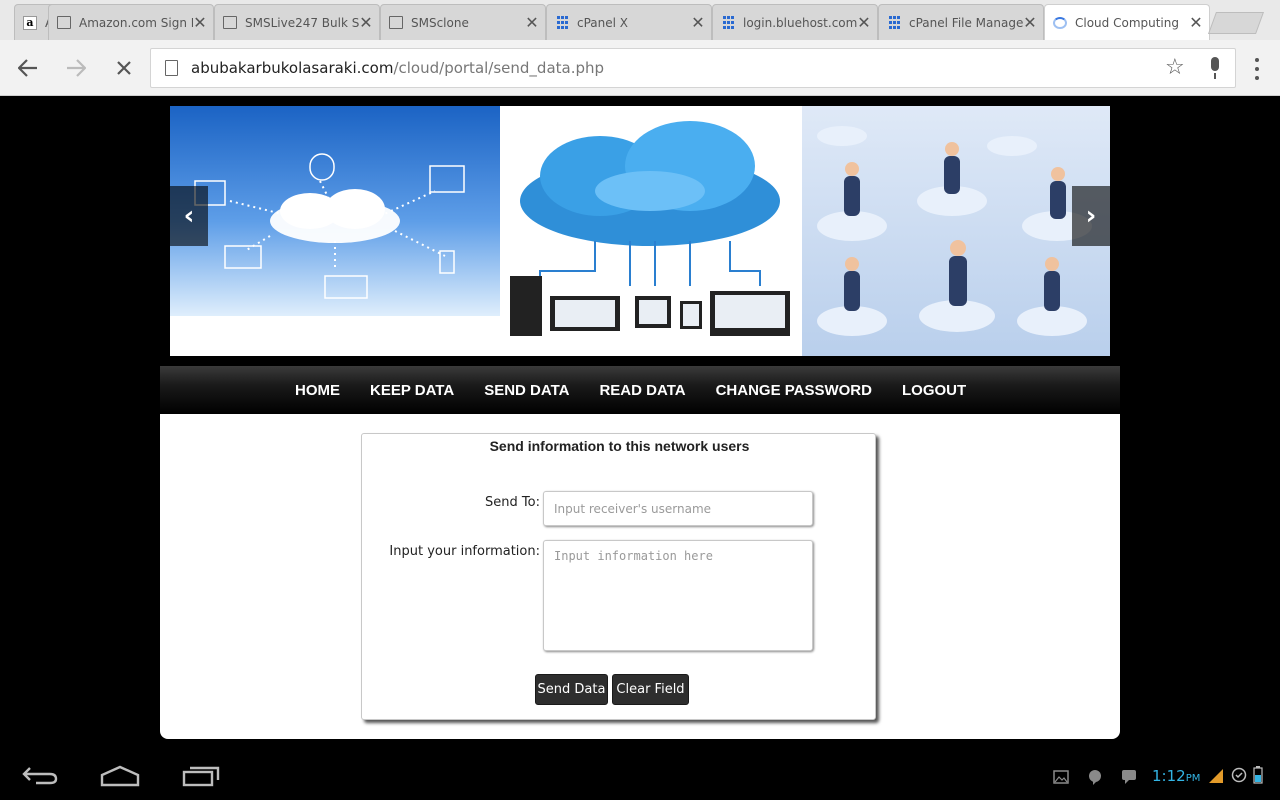  Describe the element at coordinates (934, 390) in the screenshot. I see `nav-logout: LOGOUT` at that location.